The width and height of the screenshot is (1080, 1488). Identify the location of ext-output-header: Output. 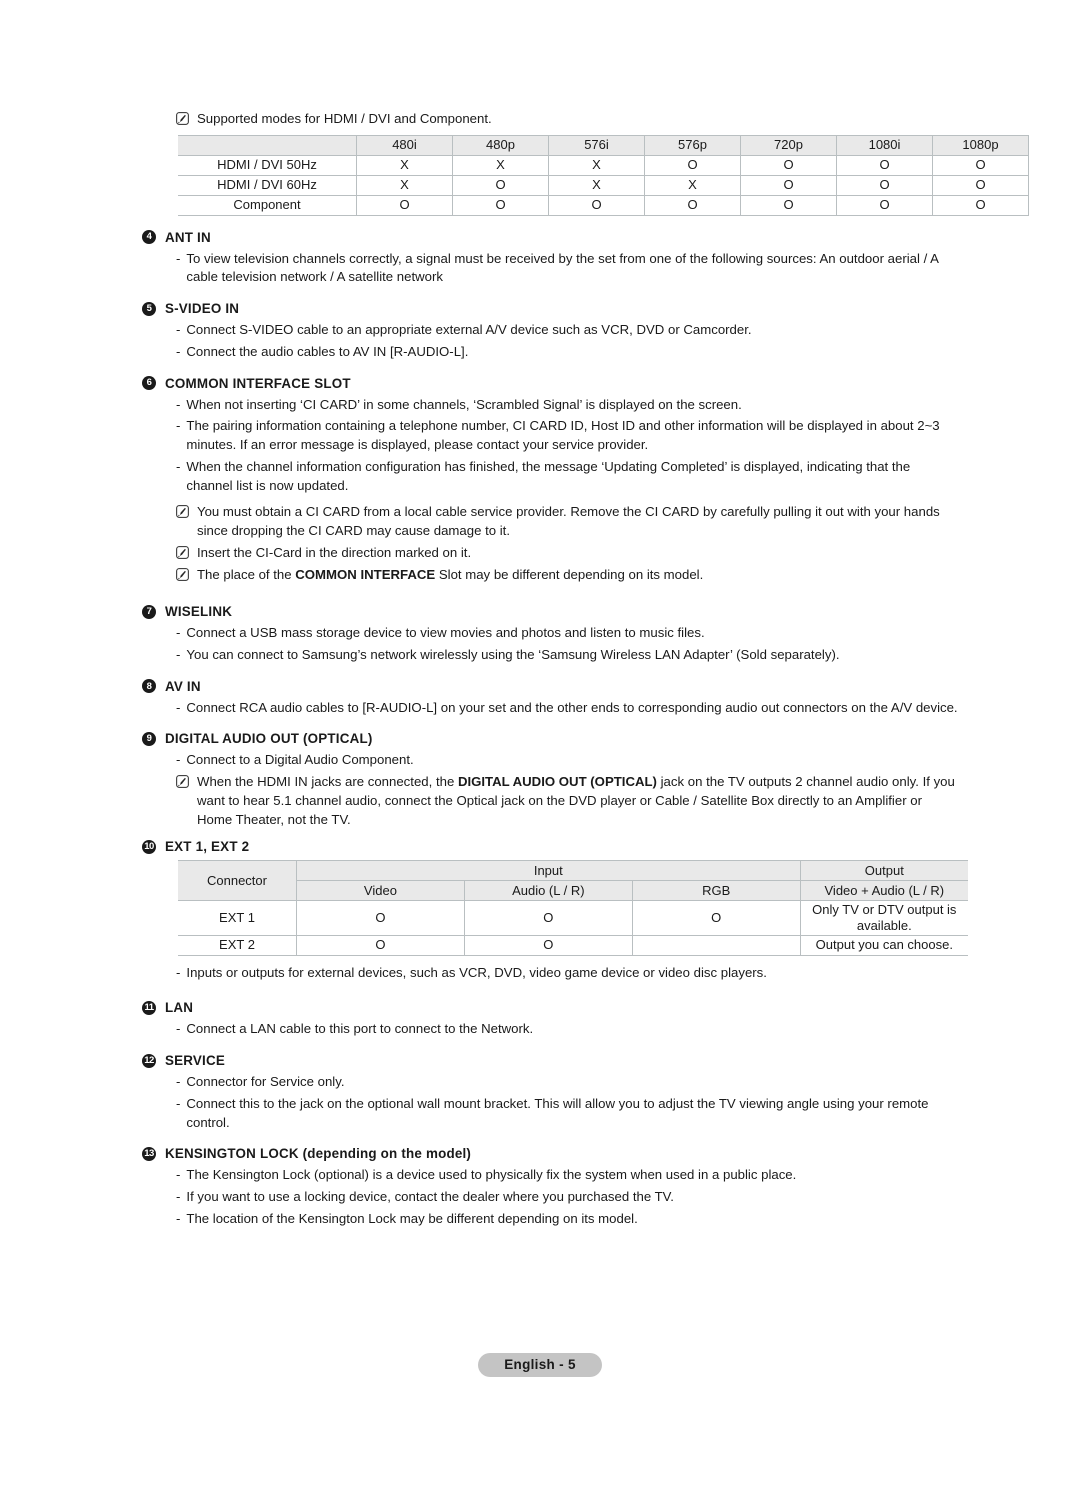
(883, 871).